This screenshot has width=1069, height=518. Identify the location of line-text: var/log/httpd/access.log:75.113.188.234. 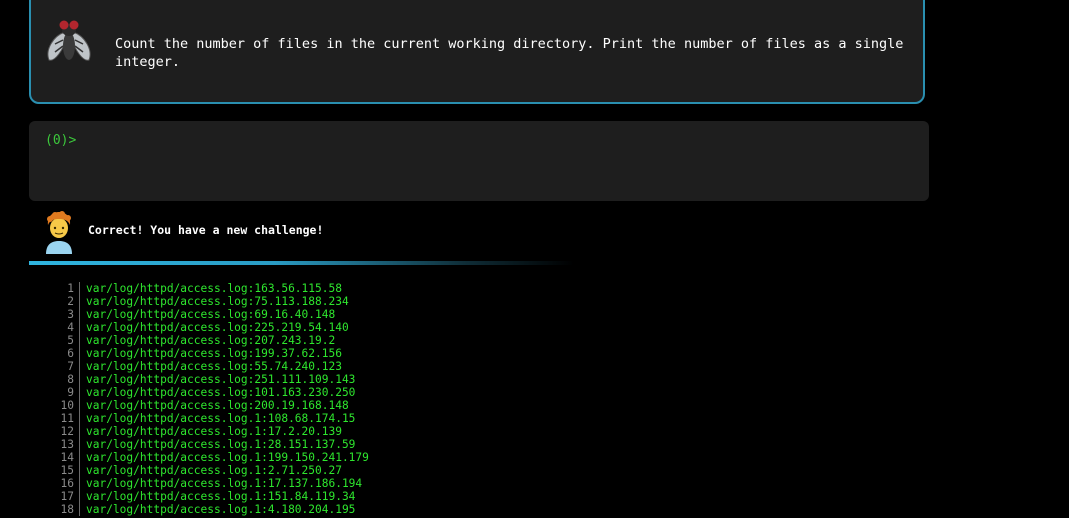
(217, 301).